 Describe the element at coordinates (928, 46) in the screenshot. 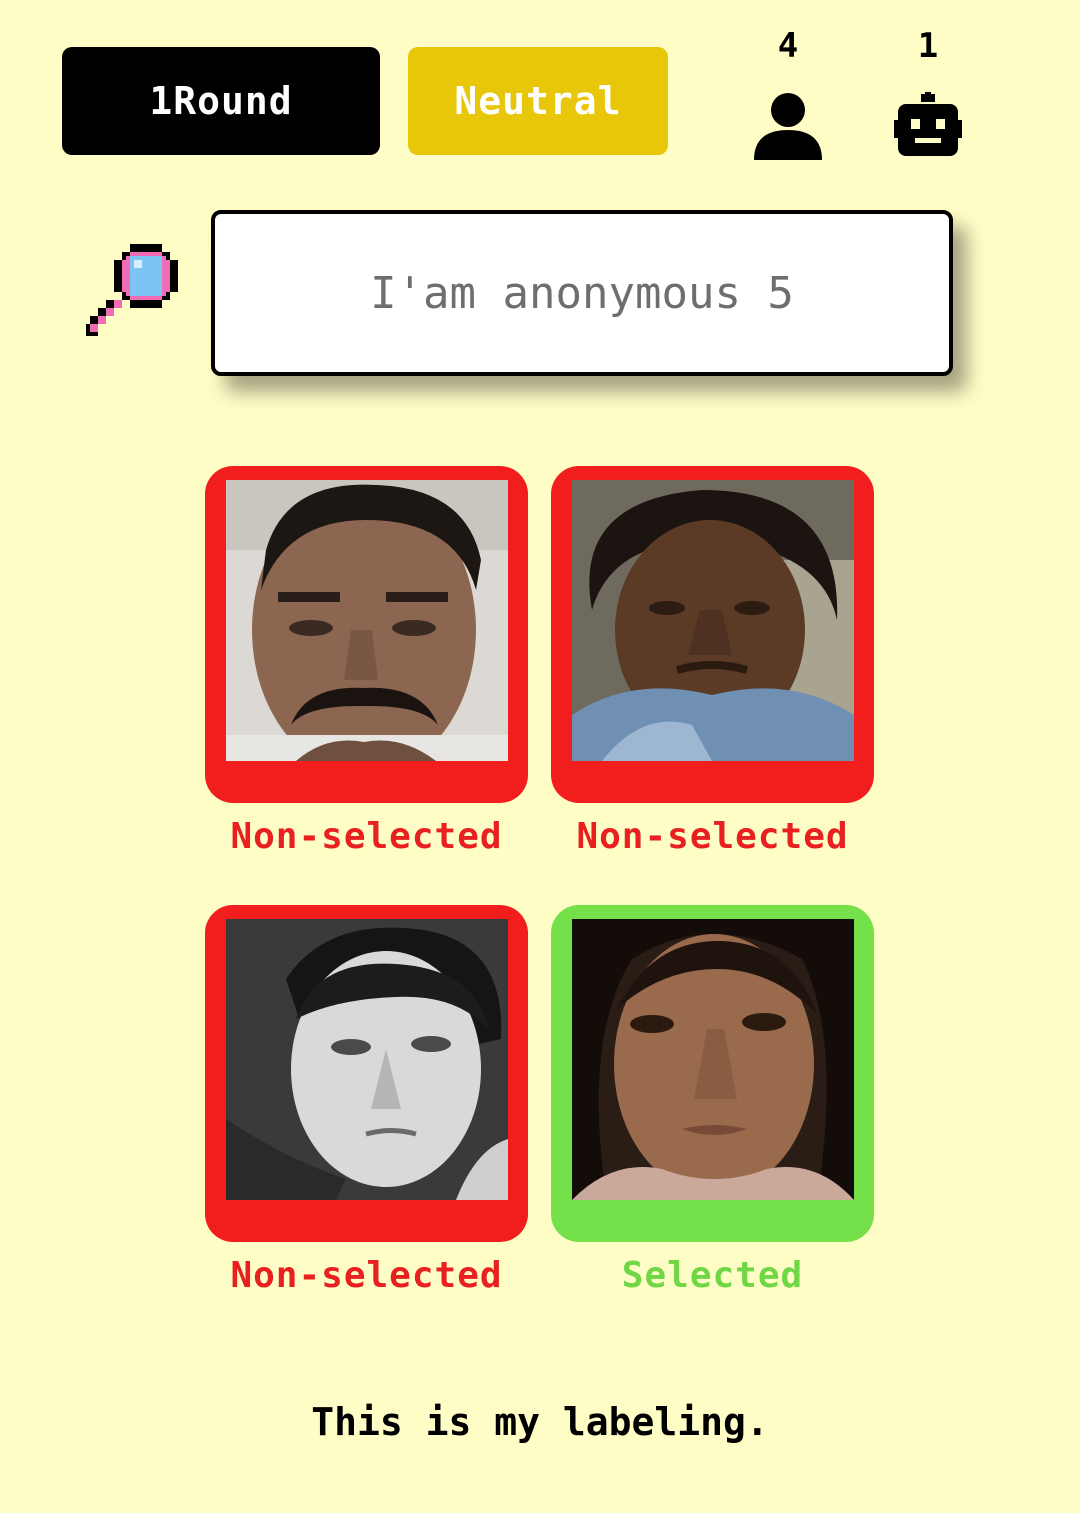

I see `bots-count: 1` at that location.